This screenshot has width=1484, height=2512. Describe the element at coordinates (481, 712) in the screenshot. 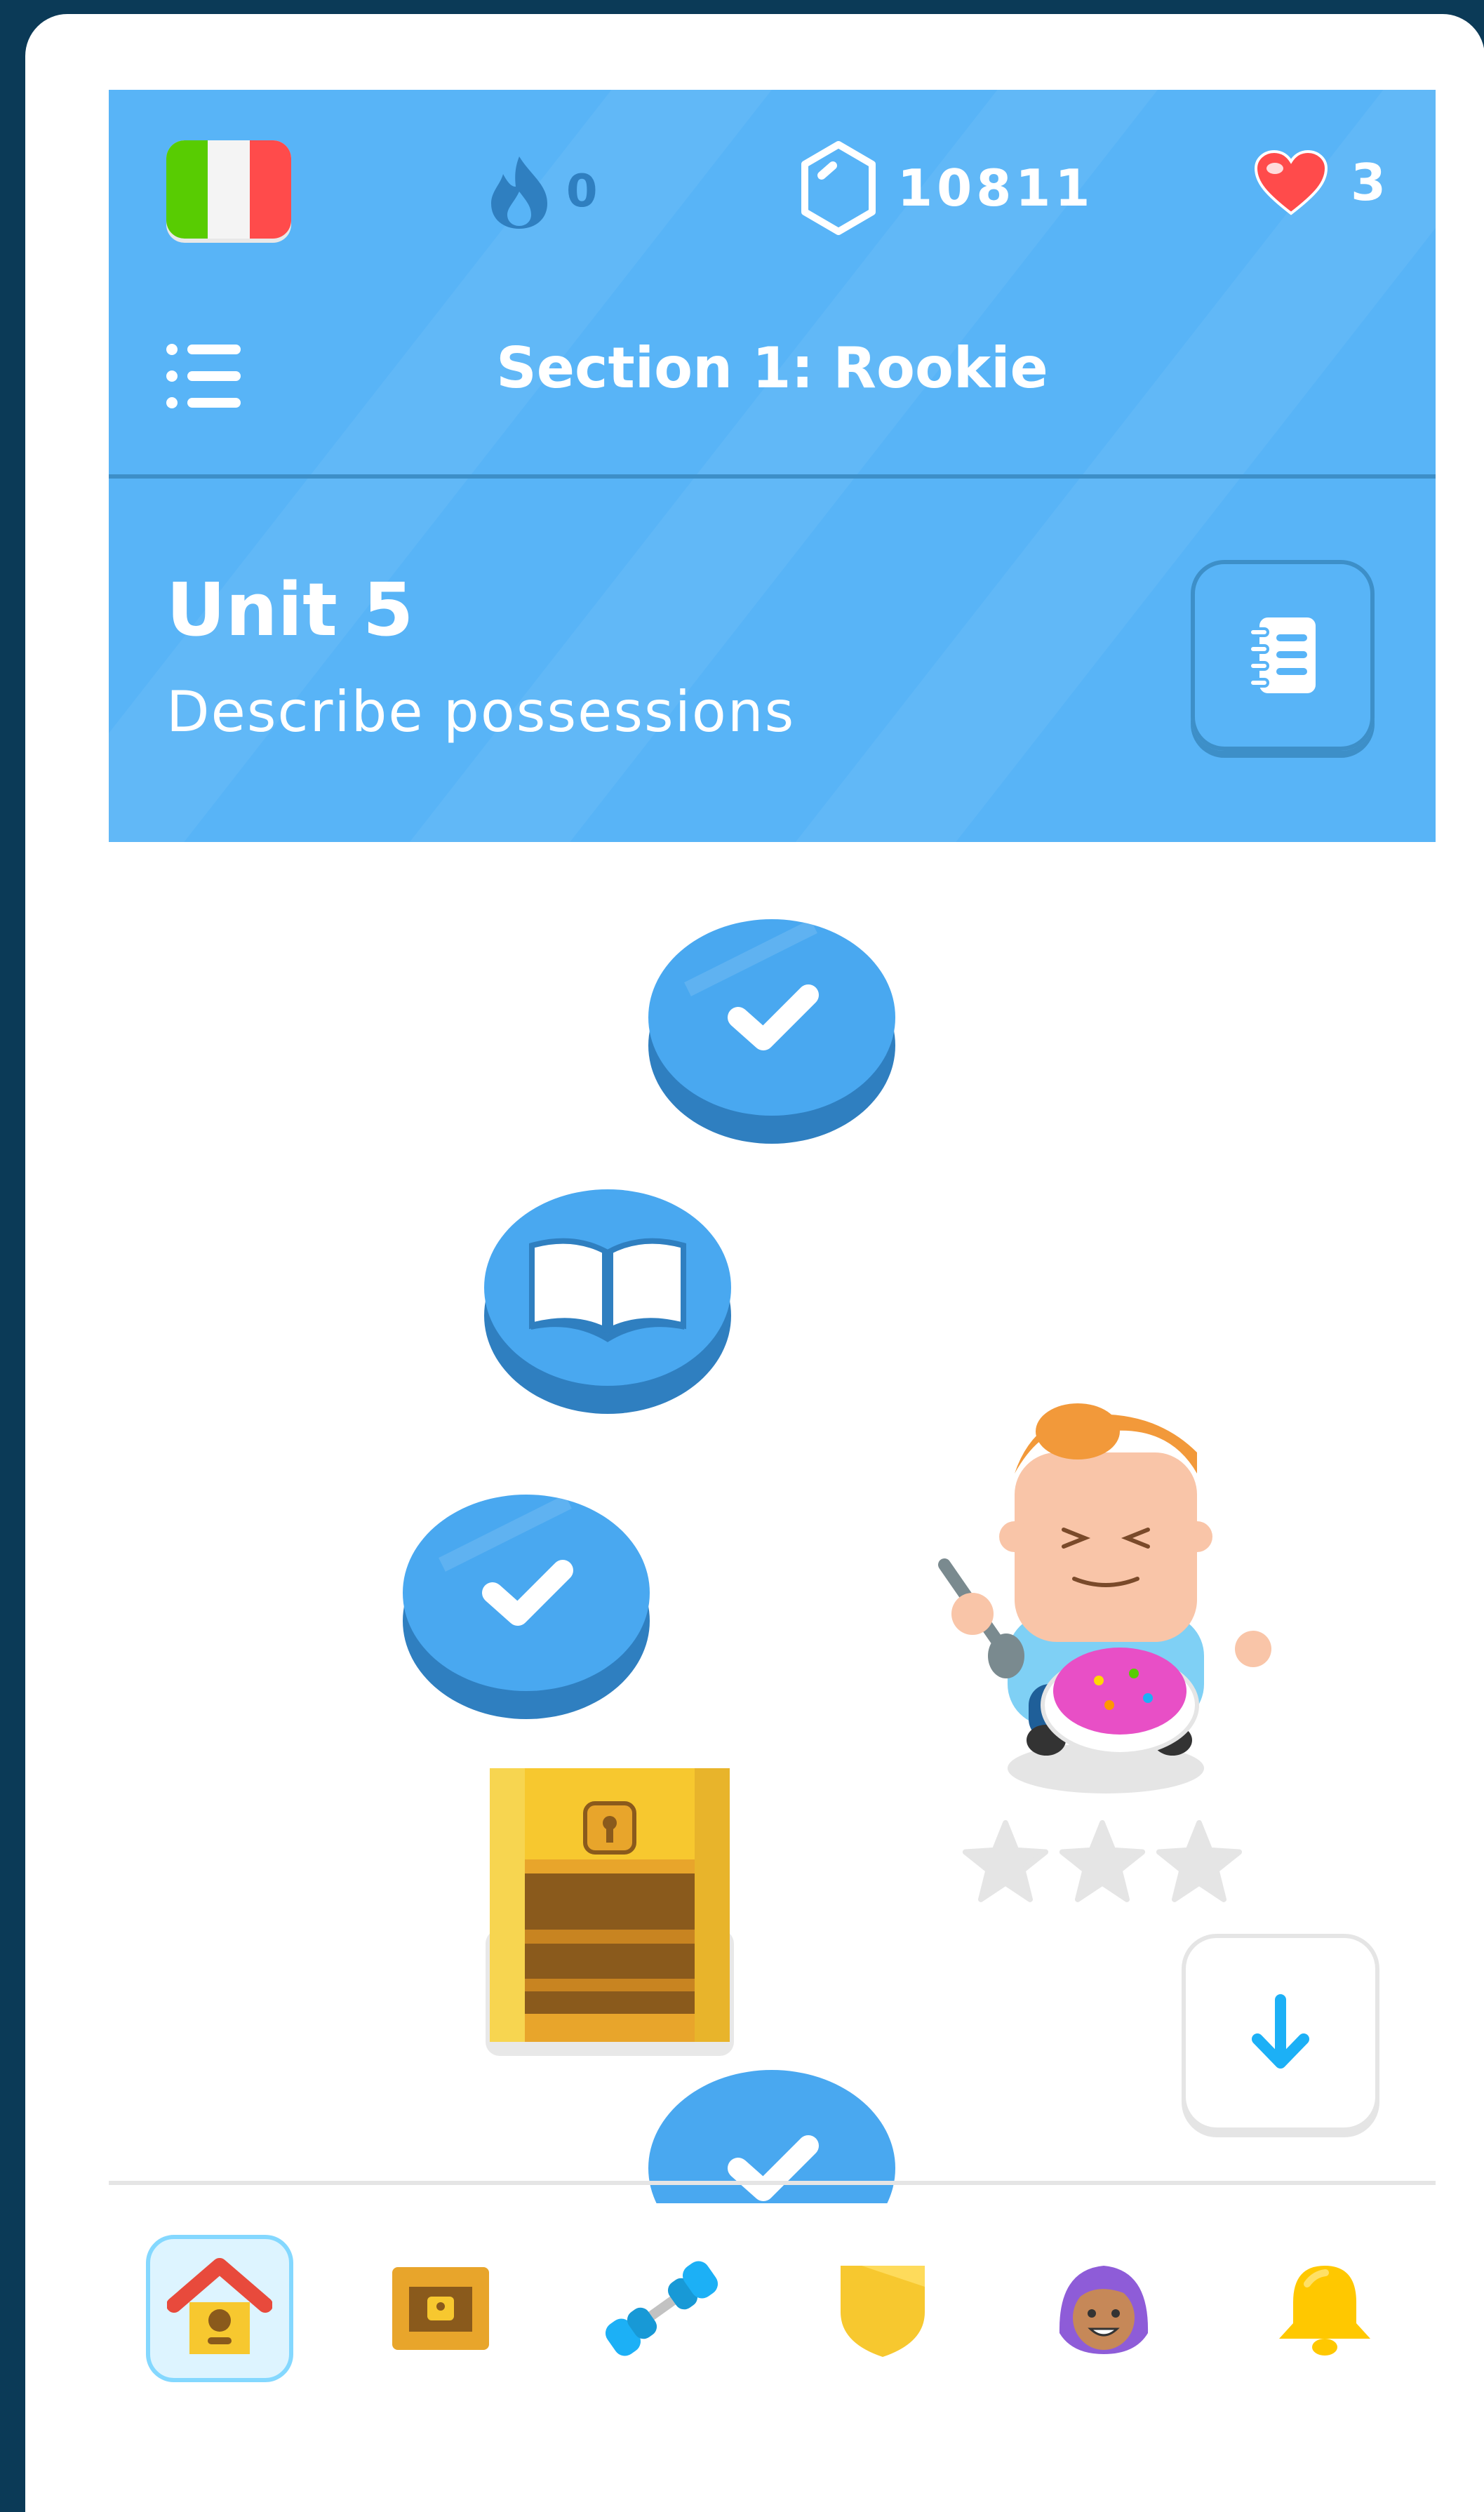

I see `unit-subtitle: Describe possessions` at that location.